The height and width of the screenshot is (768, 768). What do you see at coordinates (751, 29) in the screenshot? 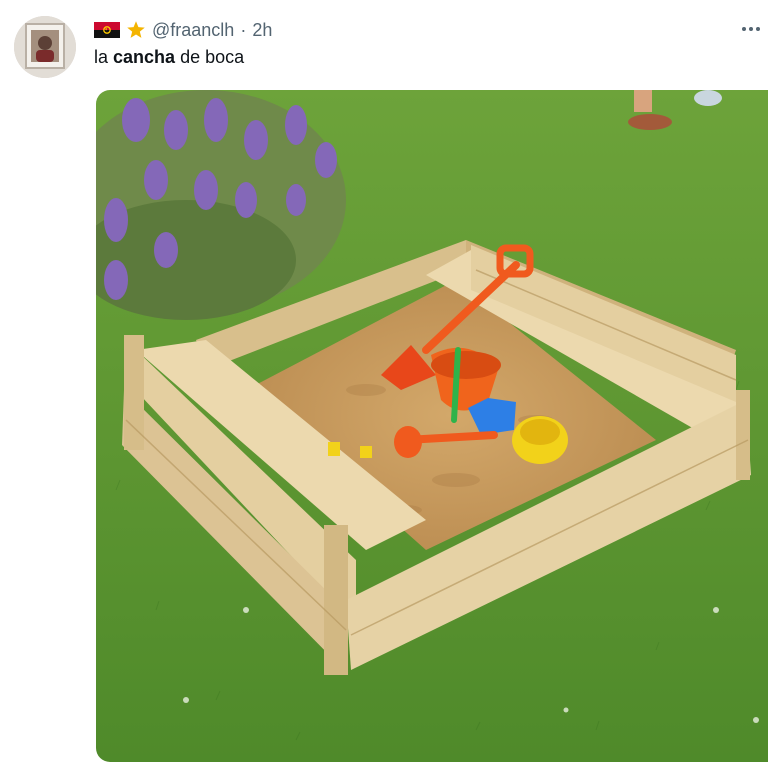
I see `more-dots-icon` at bounding box center [751, 29].